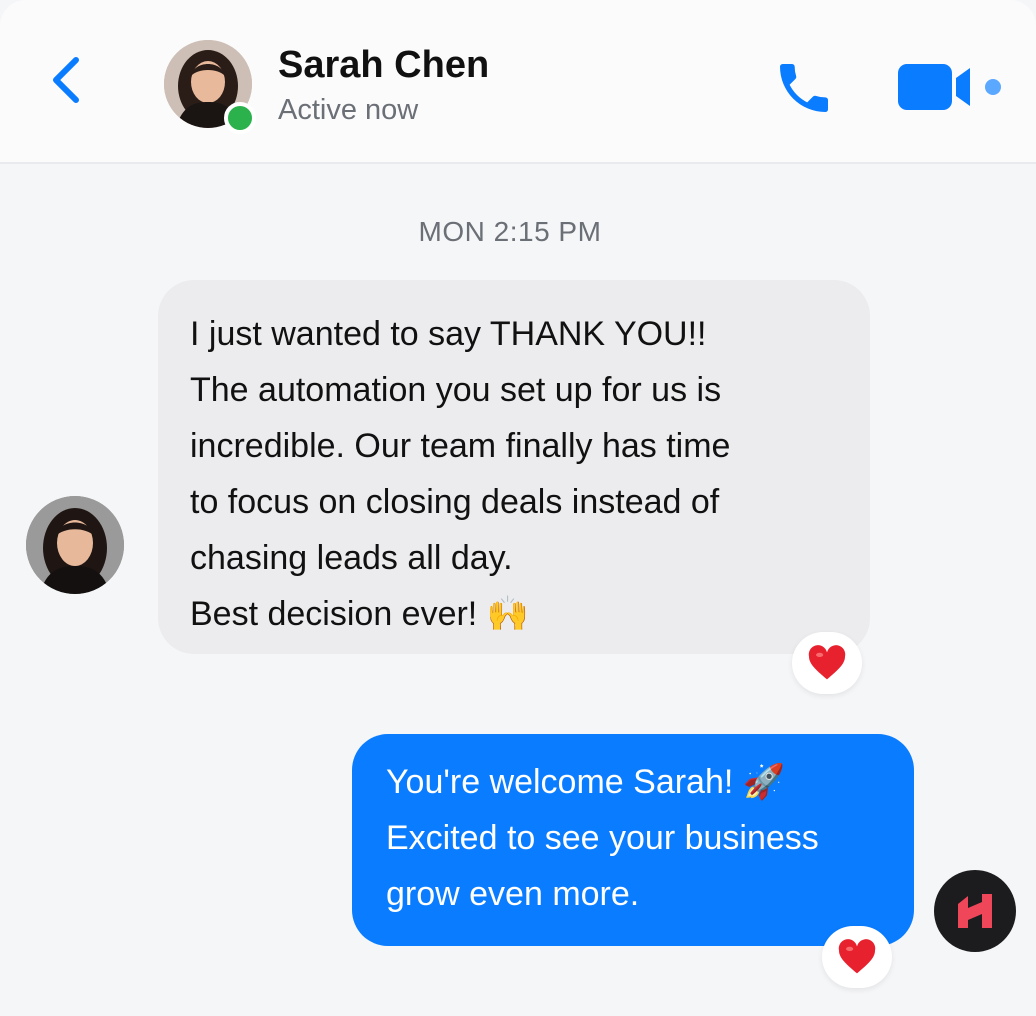  What do you see at coordinates (384, 65) in the screenshot?
I see `contact-name: Sarah Chen` at bounding box center [384, 65].